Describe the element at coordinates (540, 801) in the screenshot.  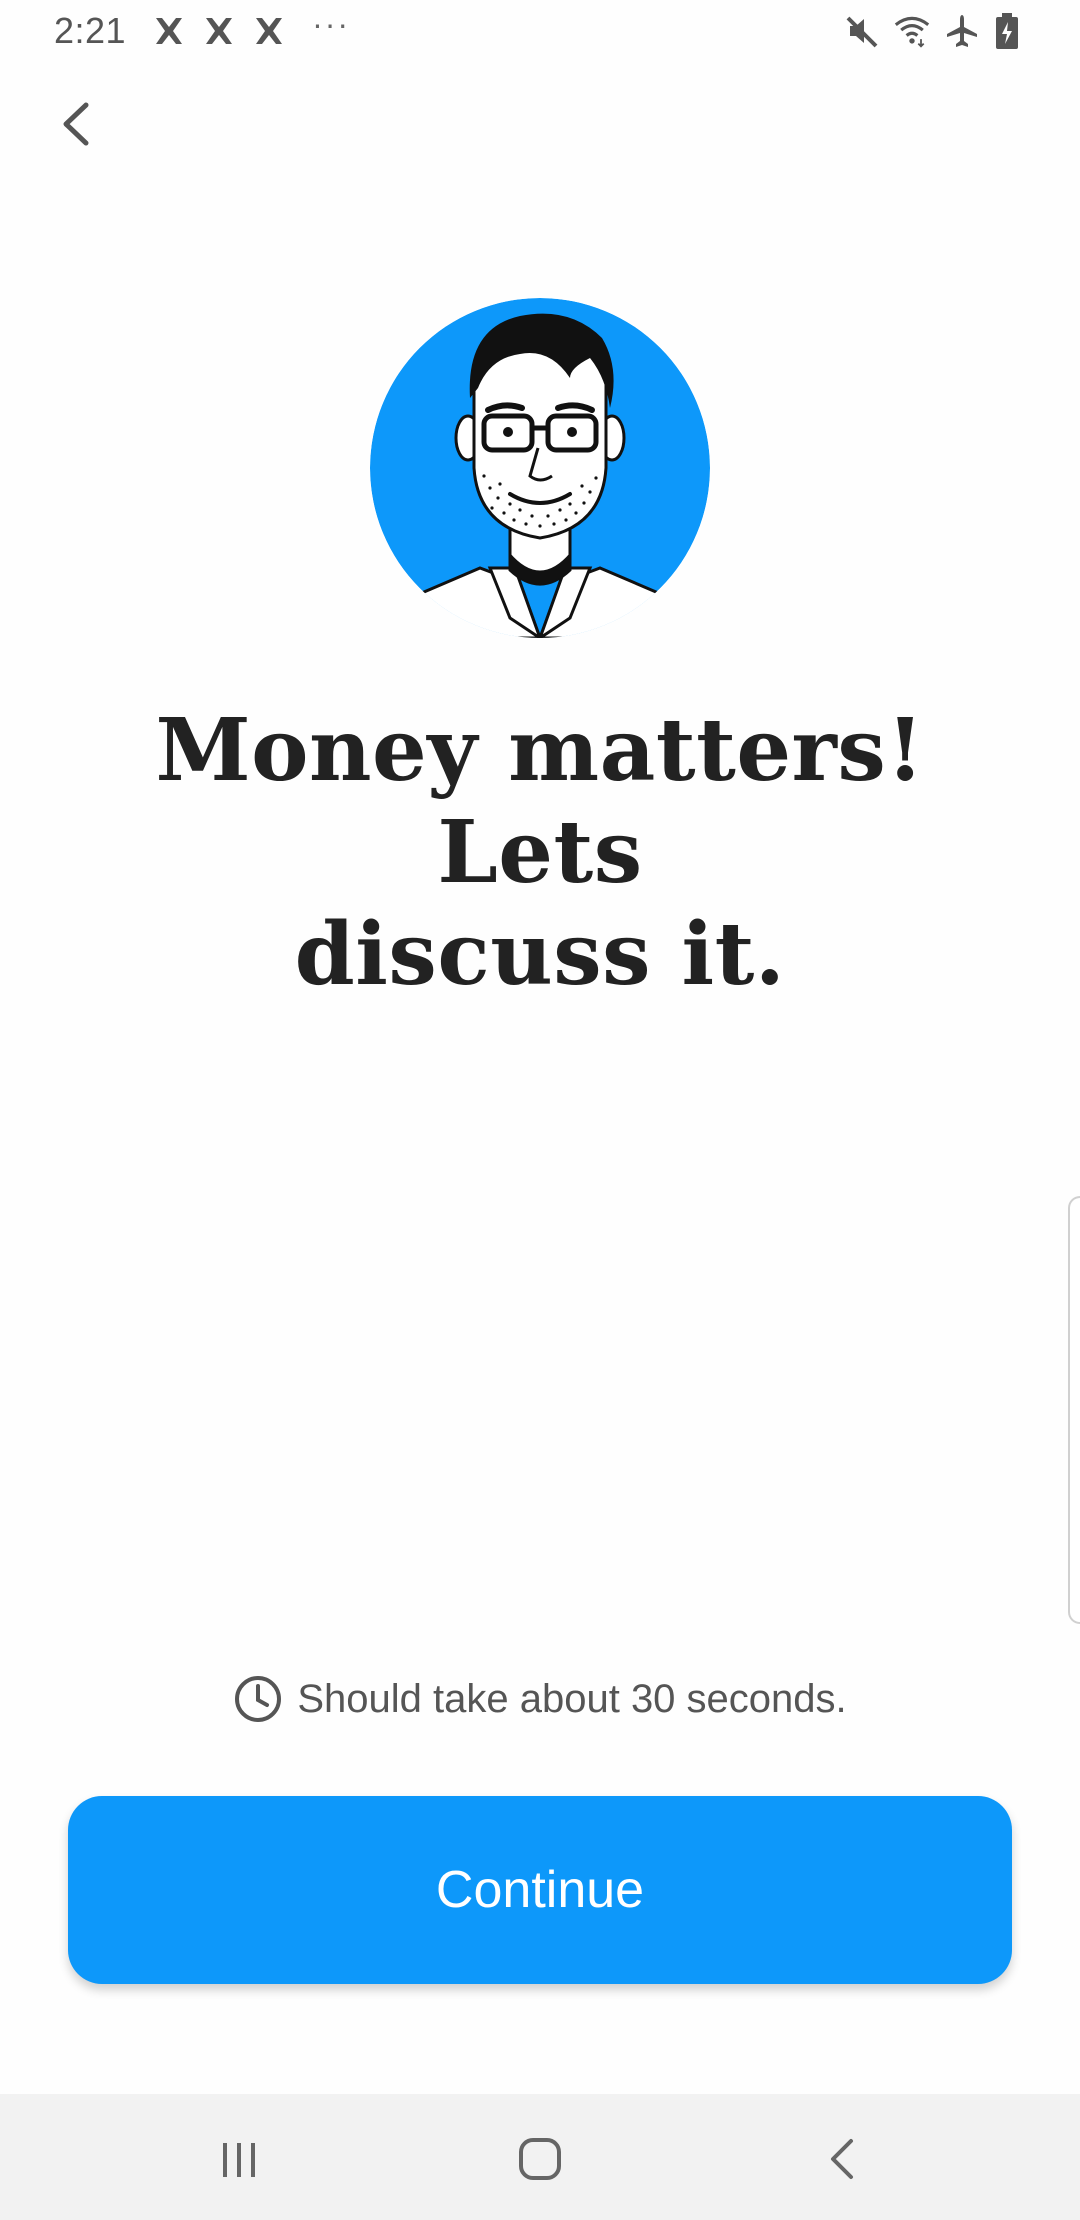
I see `page-title-line-1: Money matters! Lets` at that location.